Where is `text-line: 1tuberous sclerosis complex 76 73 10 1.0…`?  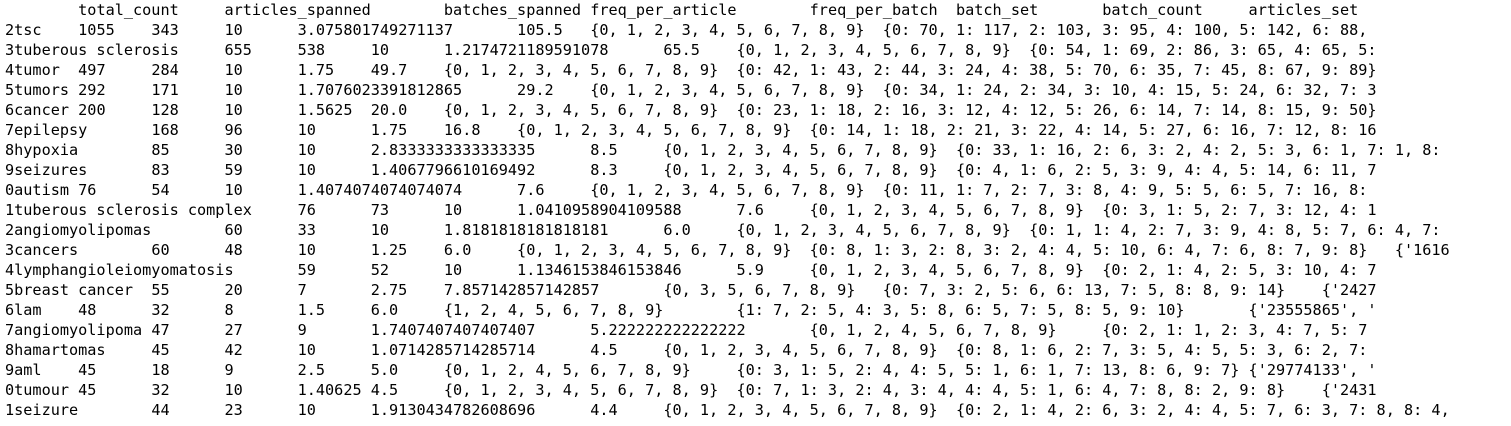
text-line: 1tuberous sclerosis complex 76 73 10 1.0… is located at coordinates (691, 210).